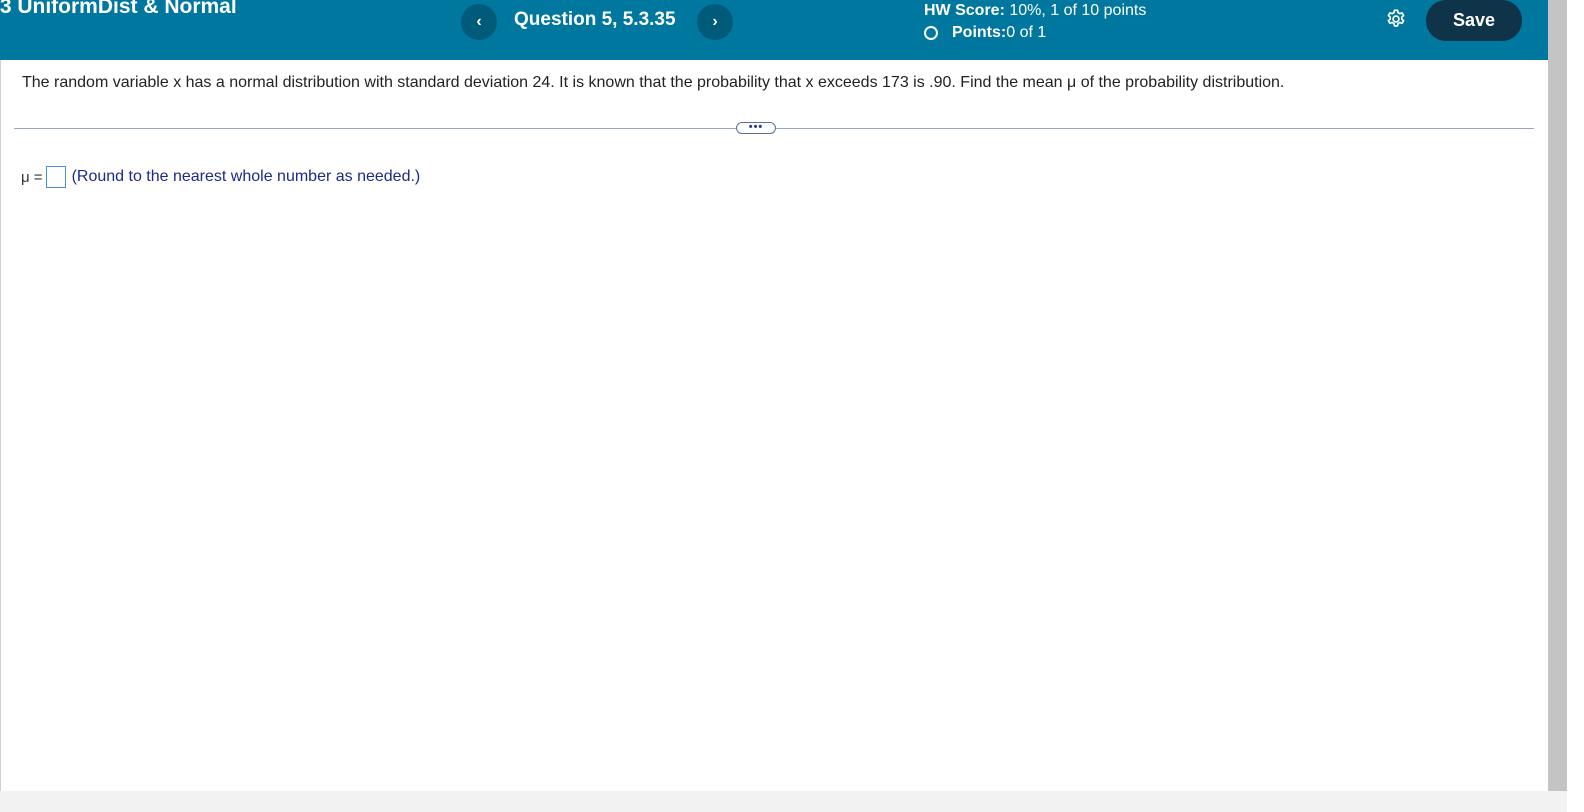 This screenshot has width=1584, height=812. I want to click on bottom-bar, so click(774, 801).